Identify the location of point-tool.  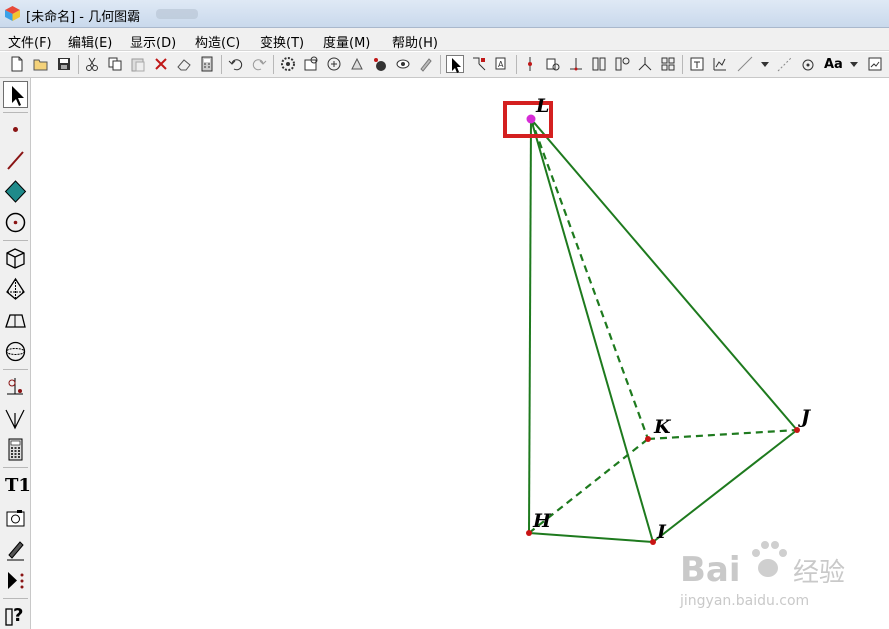
(15, 129).